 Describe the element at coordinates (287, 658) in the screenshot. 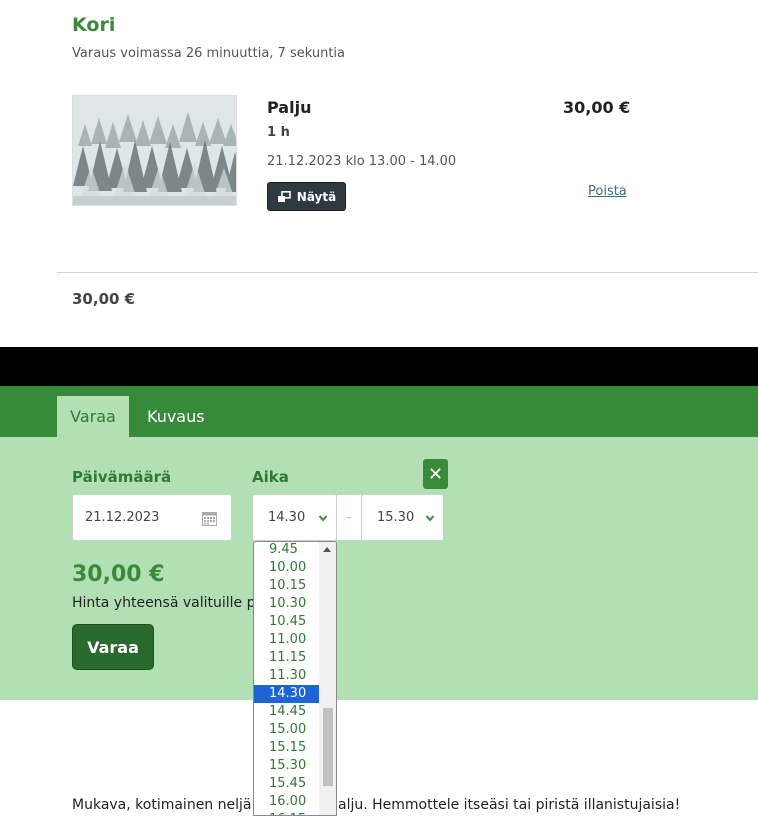

I see `time-option: 11.15` at that location.